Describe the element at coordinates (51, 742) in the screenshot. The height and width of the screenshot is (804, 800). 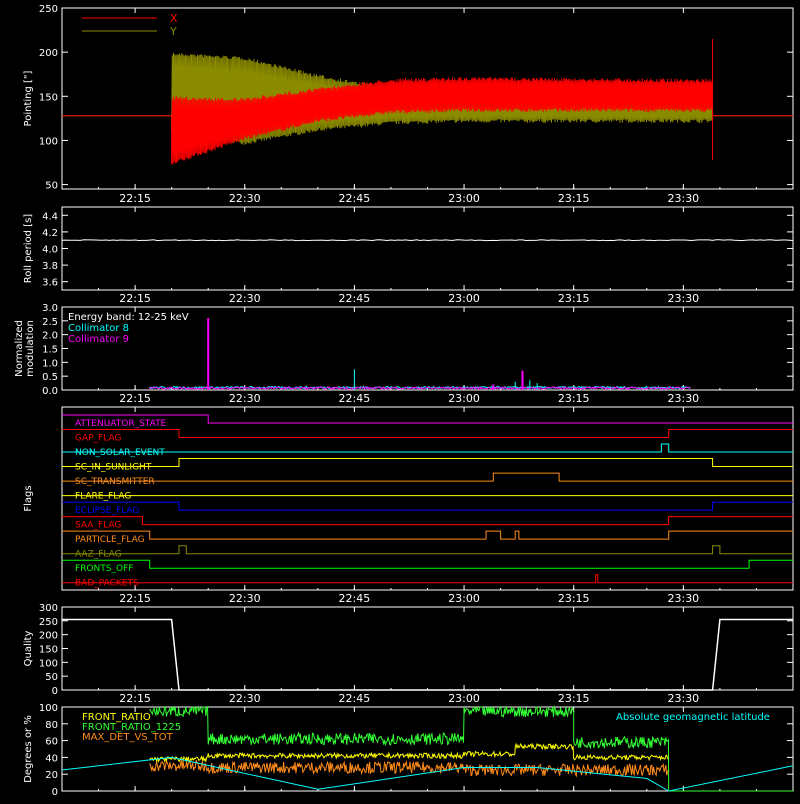
I see `panel-5-ytick-label: 60` at that location.